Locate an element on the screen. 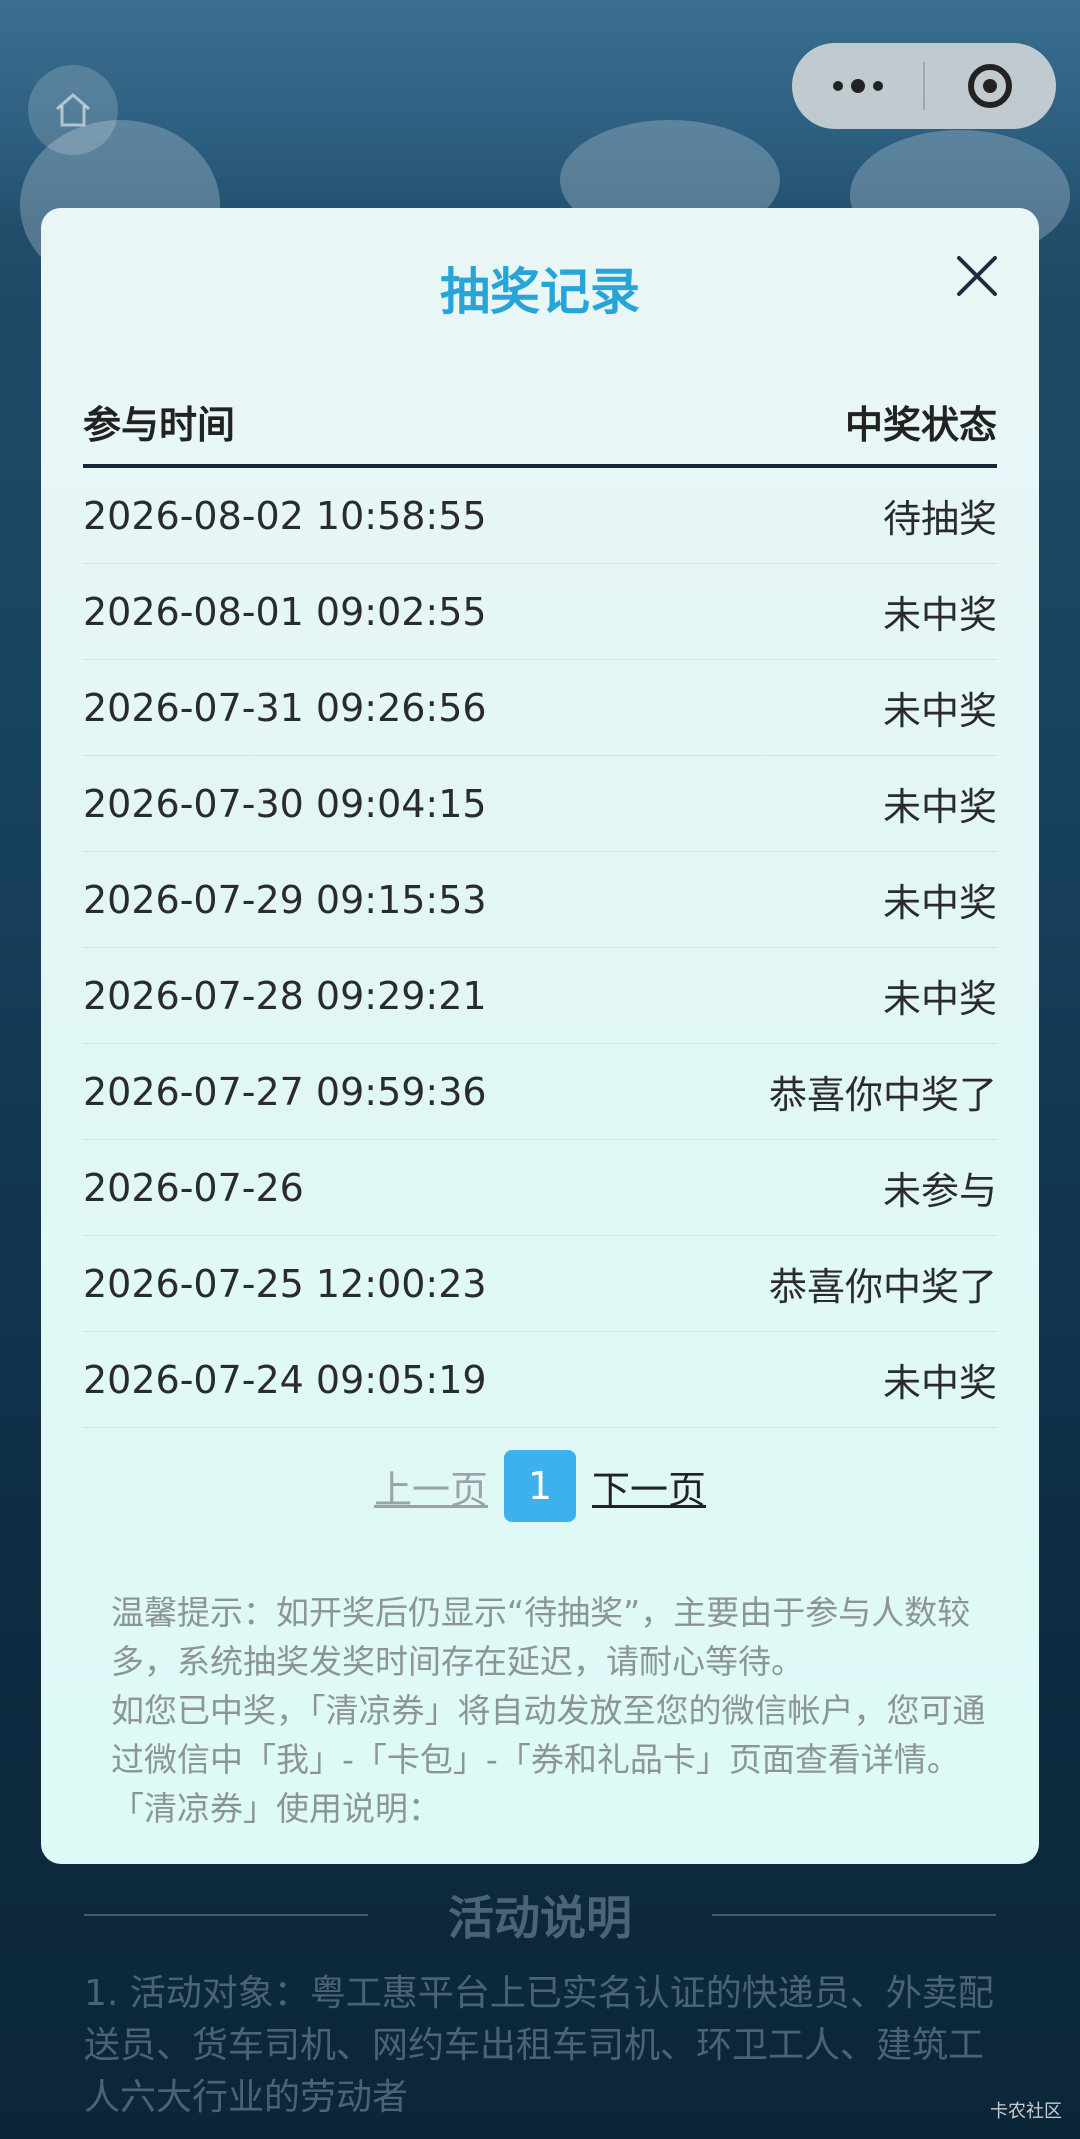 This screenshot has width=1080, height=2139. home-button is located at coordinates (73, 110).